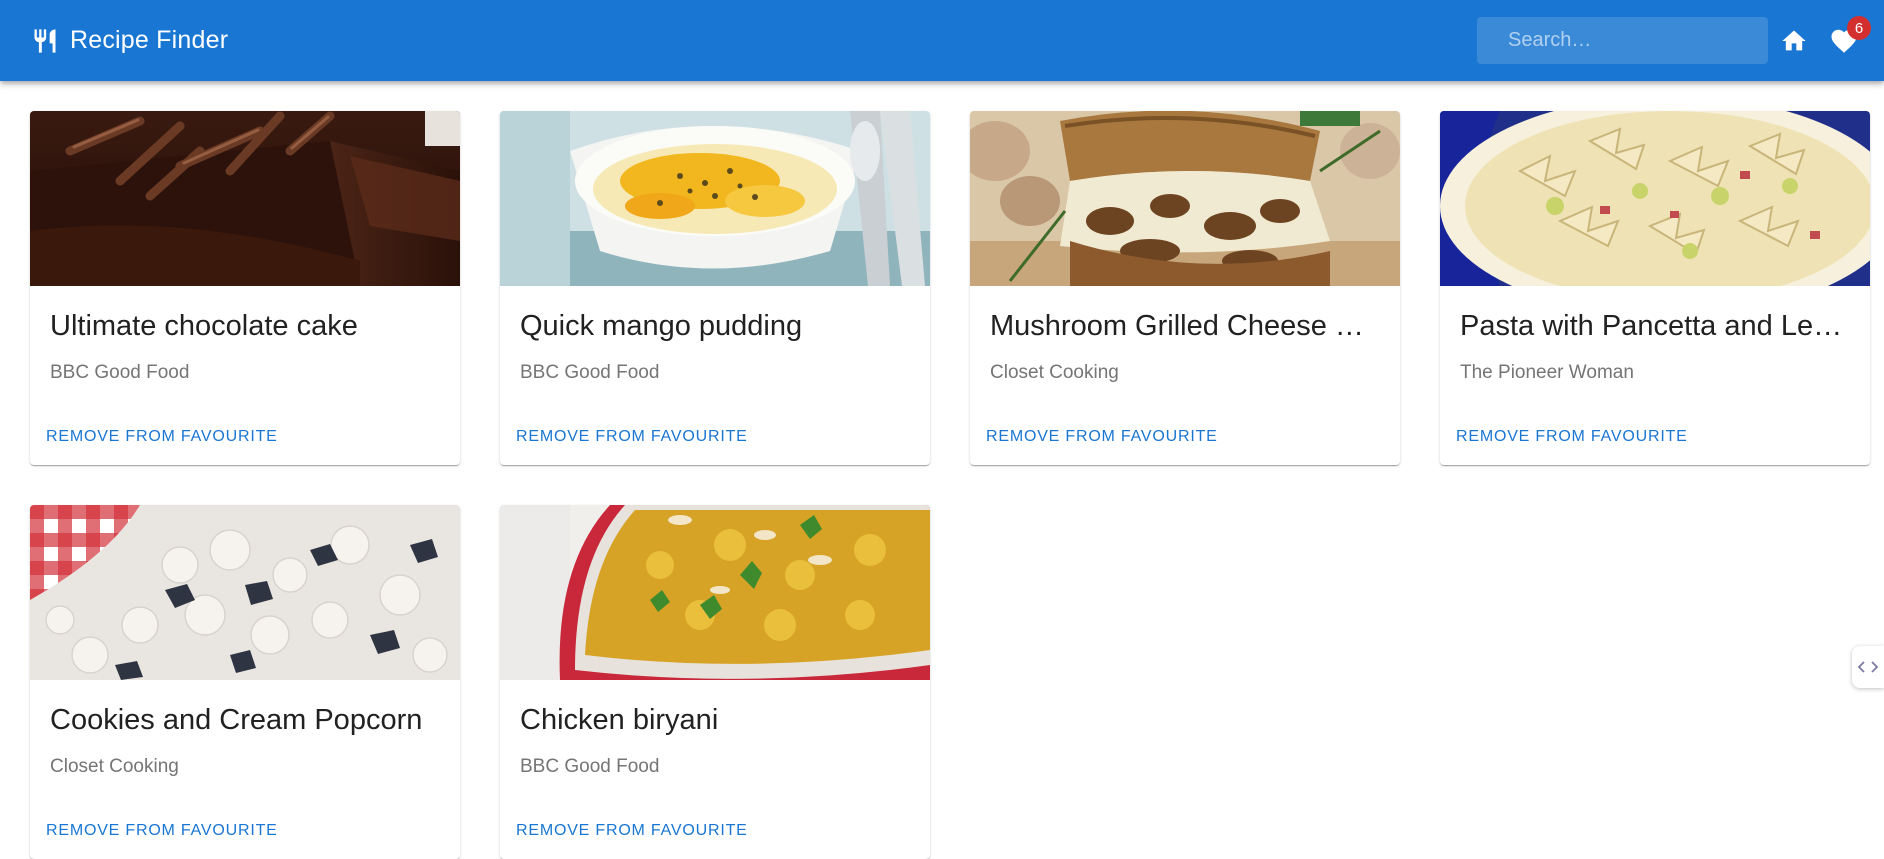 The height and width of the screenshot is (859, 1884). Describe the element at coordinates (1547, 372) in the screenshot. I see `recipe-source: The Pioneer Woman` at that location.